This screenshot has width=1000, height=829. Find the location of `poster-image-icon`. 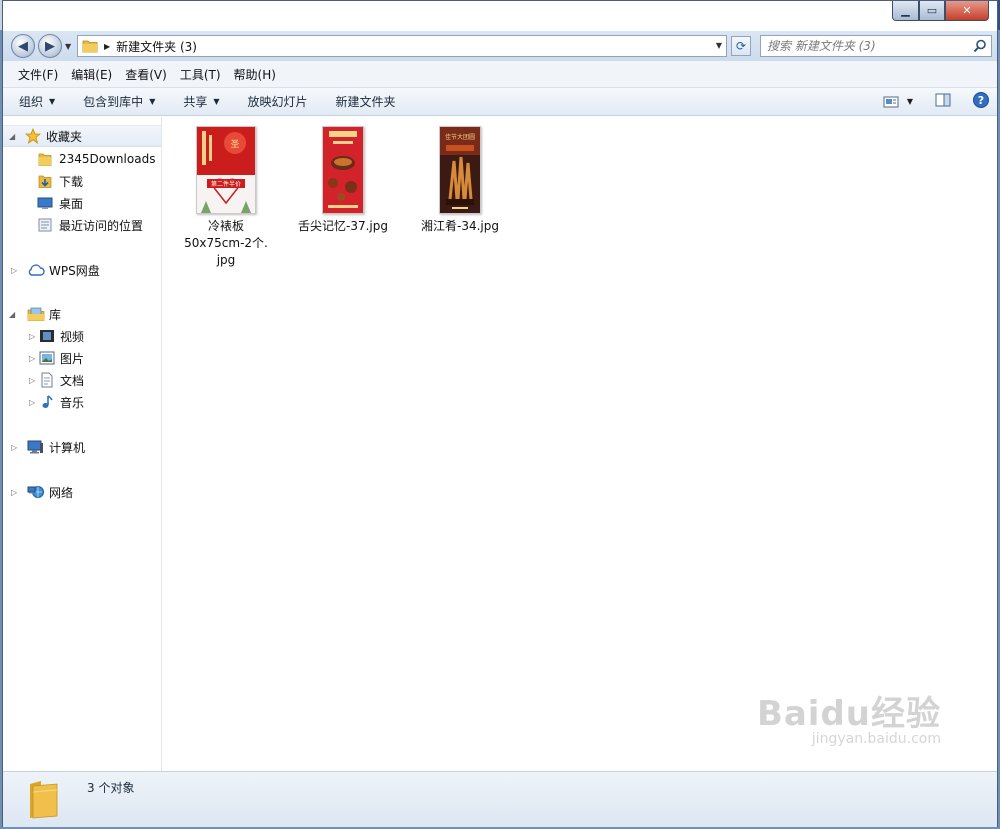

poster-image-icon is located at coordinates (343, 170).